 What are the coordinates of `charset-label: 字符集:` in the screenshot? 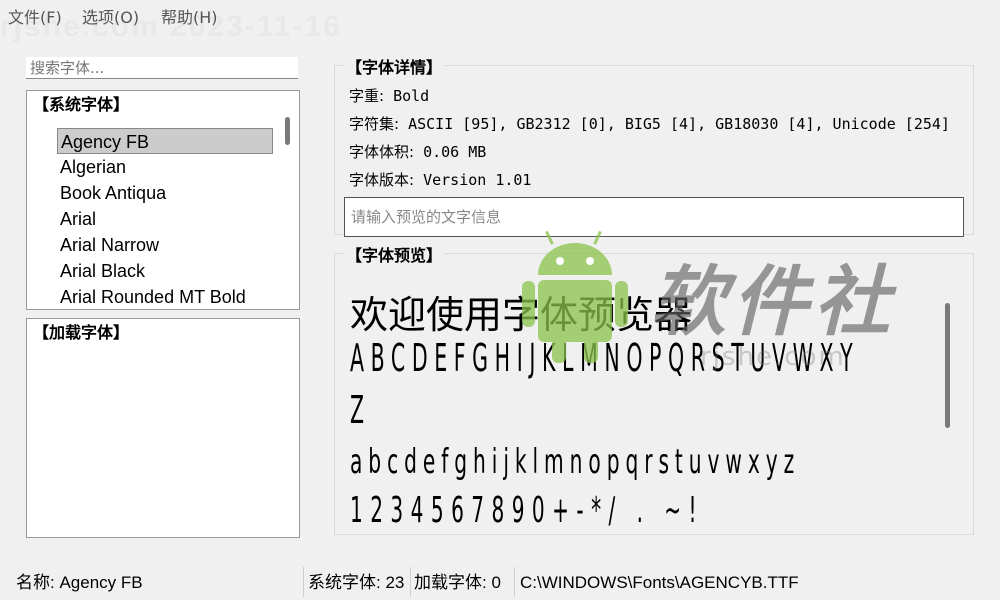 It's located at (374, 124).